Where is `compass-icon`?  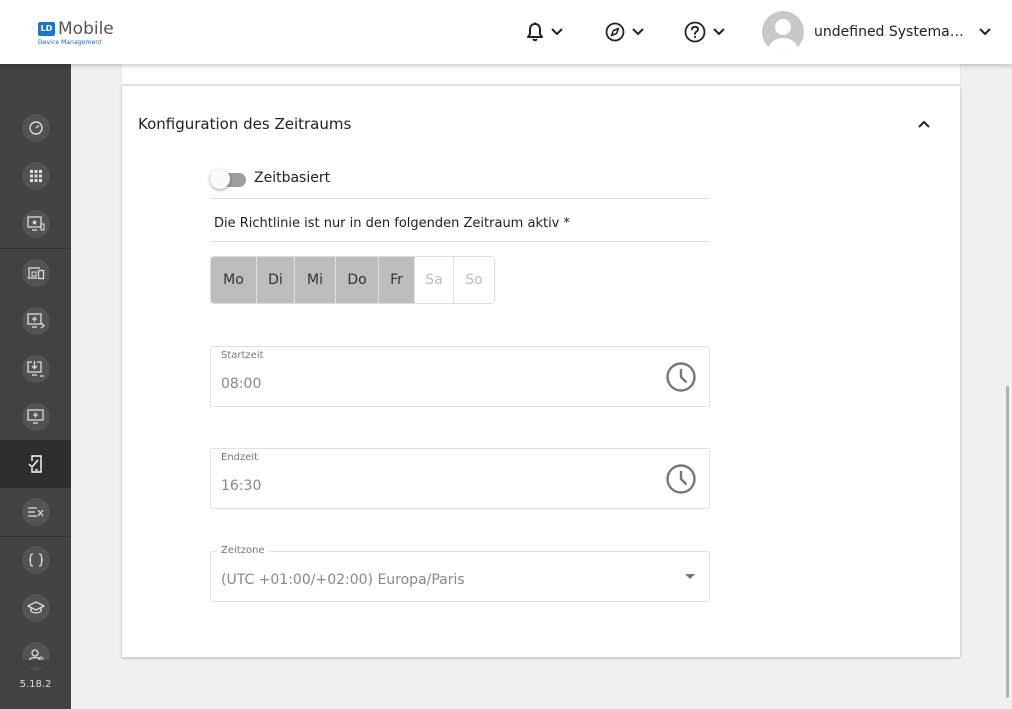
compass-icon is located at coordinates (615, 32).